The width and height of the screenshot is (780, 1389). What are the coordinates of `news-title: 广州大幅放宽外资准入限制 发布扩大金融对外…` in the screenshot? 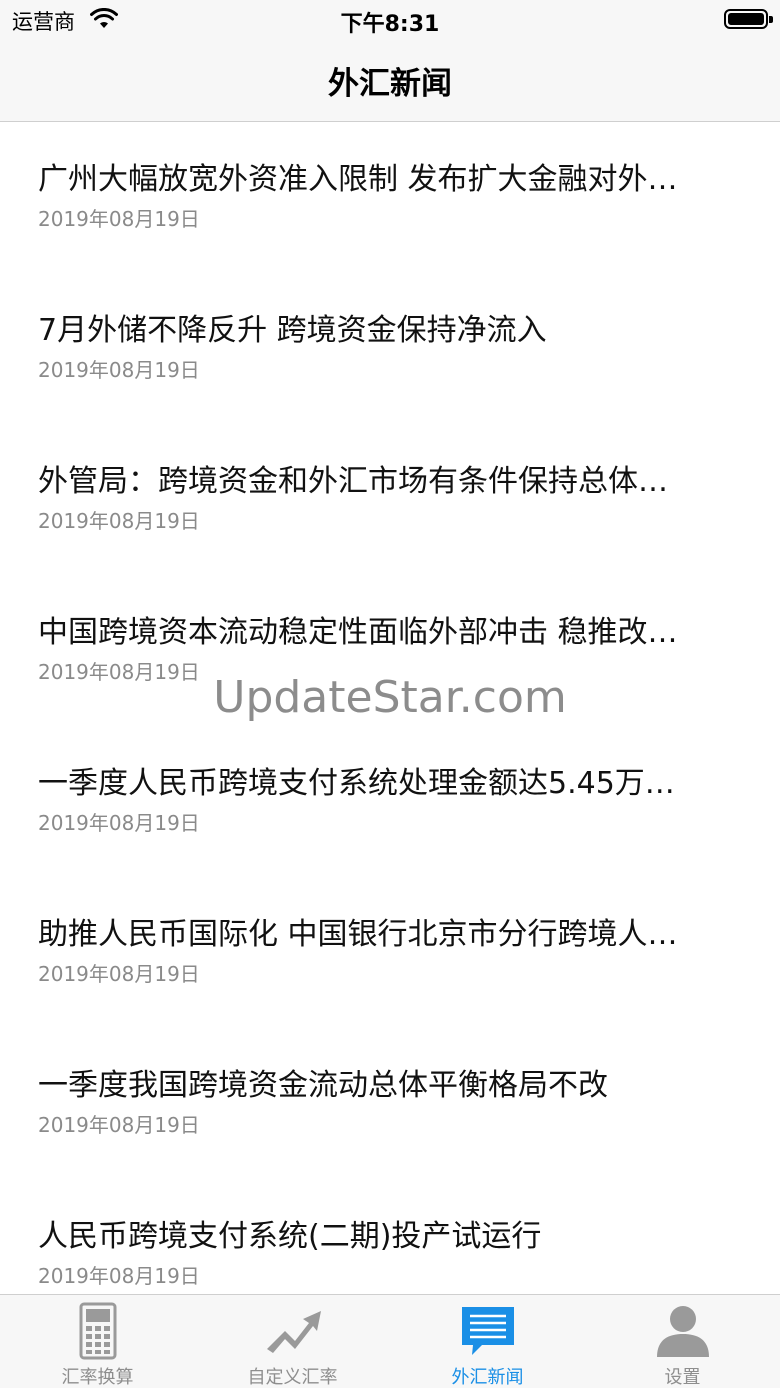 It's located at (358, 179).